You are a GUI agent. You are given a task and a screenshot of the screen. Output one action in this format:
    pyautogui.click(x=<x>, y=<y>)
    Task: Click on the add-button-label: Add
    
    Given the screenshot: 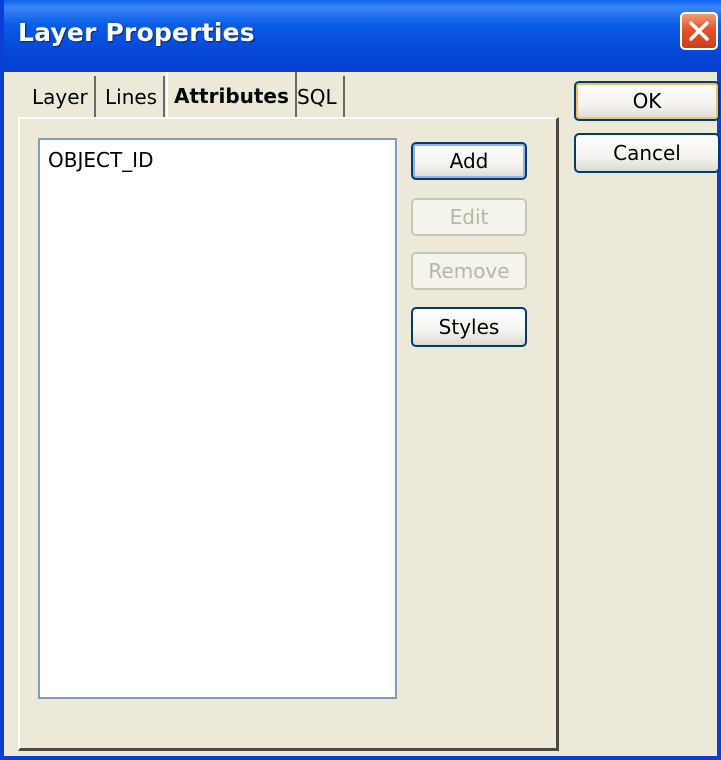 What is the action you would take?
    pyautogui.click(x=469, y=161)
    